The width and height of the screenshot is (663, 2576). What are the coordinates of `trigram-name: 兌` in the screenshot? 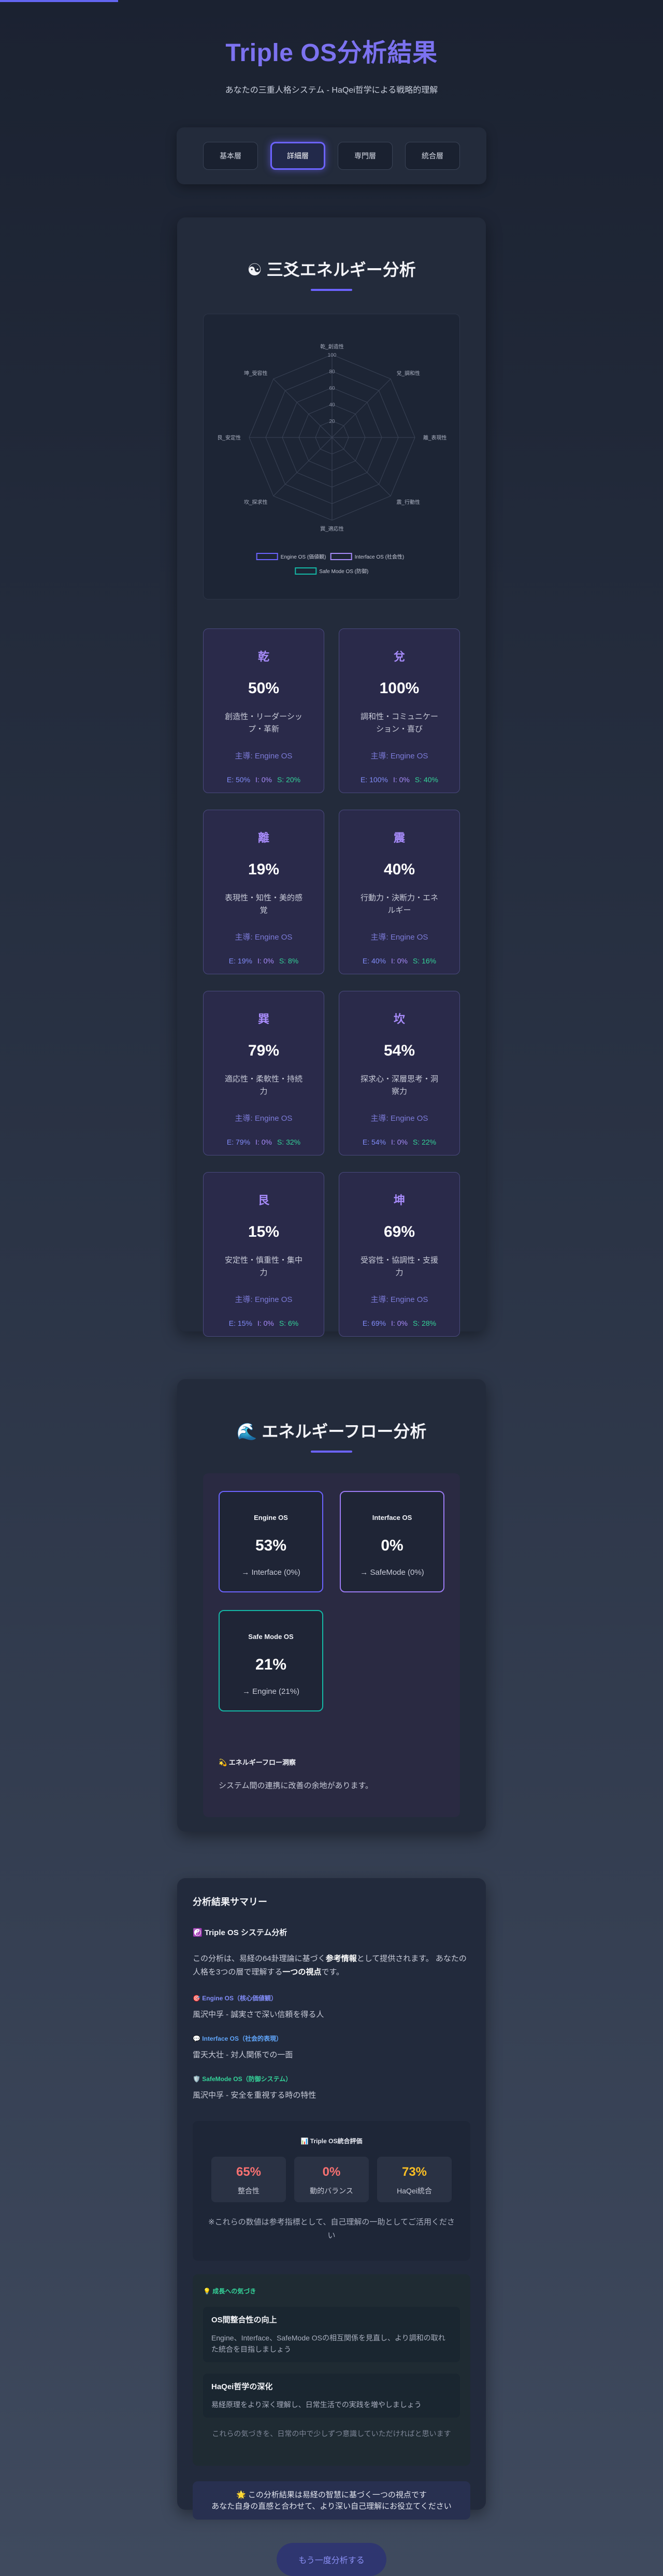 It's located at (399, 657).